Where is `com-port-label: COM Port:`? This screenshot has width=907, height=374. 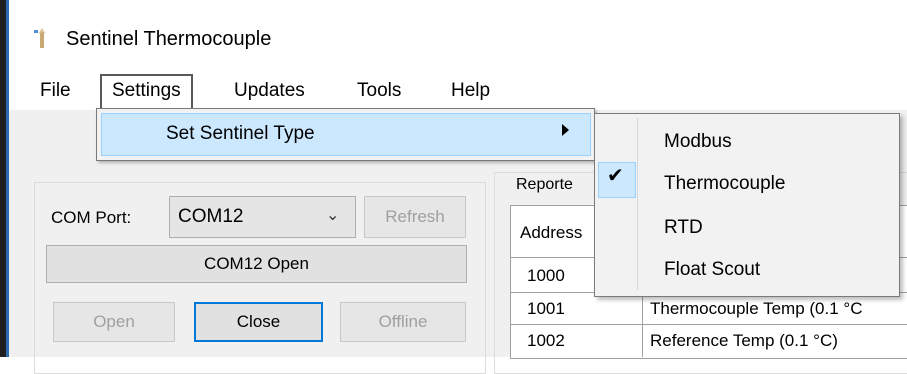
com-port-label: COM Port: is located at coordinates (91, 217).